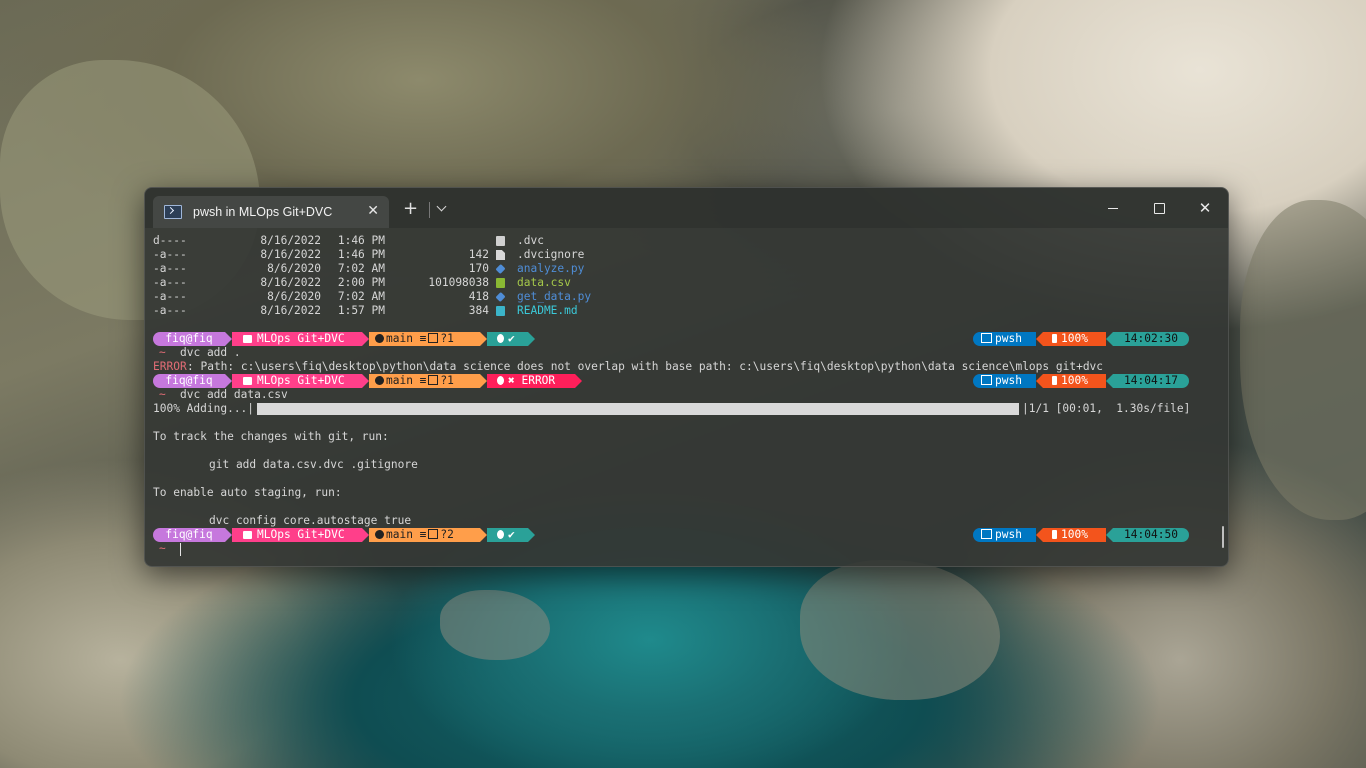 This screenshot has width=1366, height=768. What do you see at coordinates (170, 240) in the screenshot?
I see `file-mode: d----` at bounding box center [170, 240].